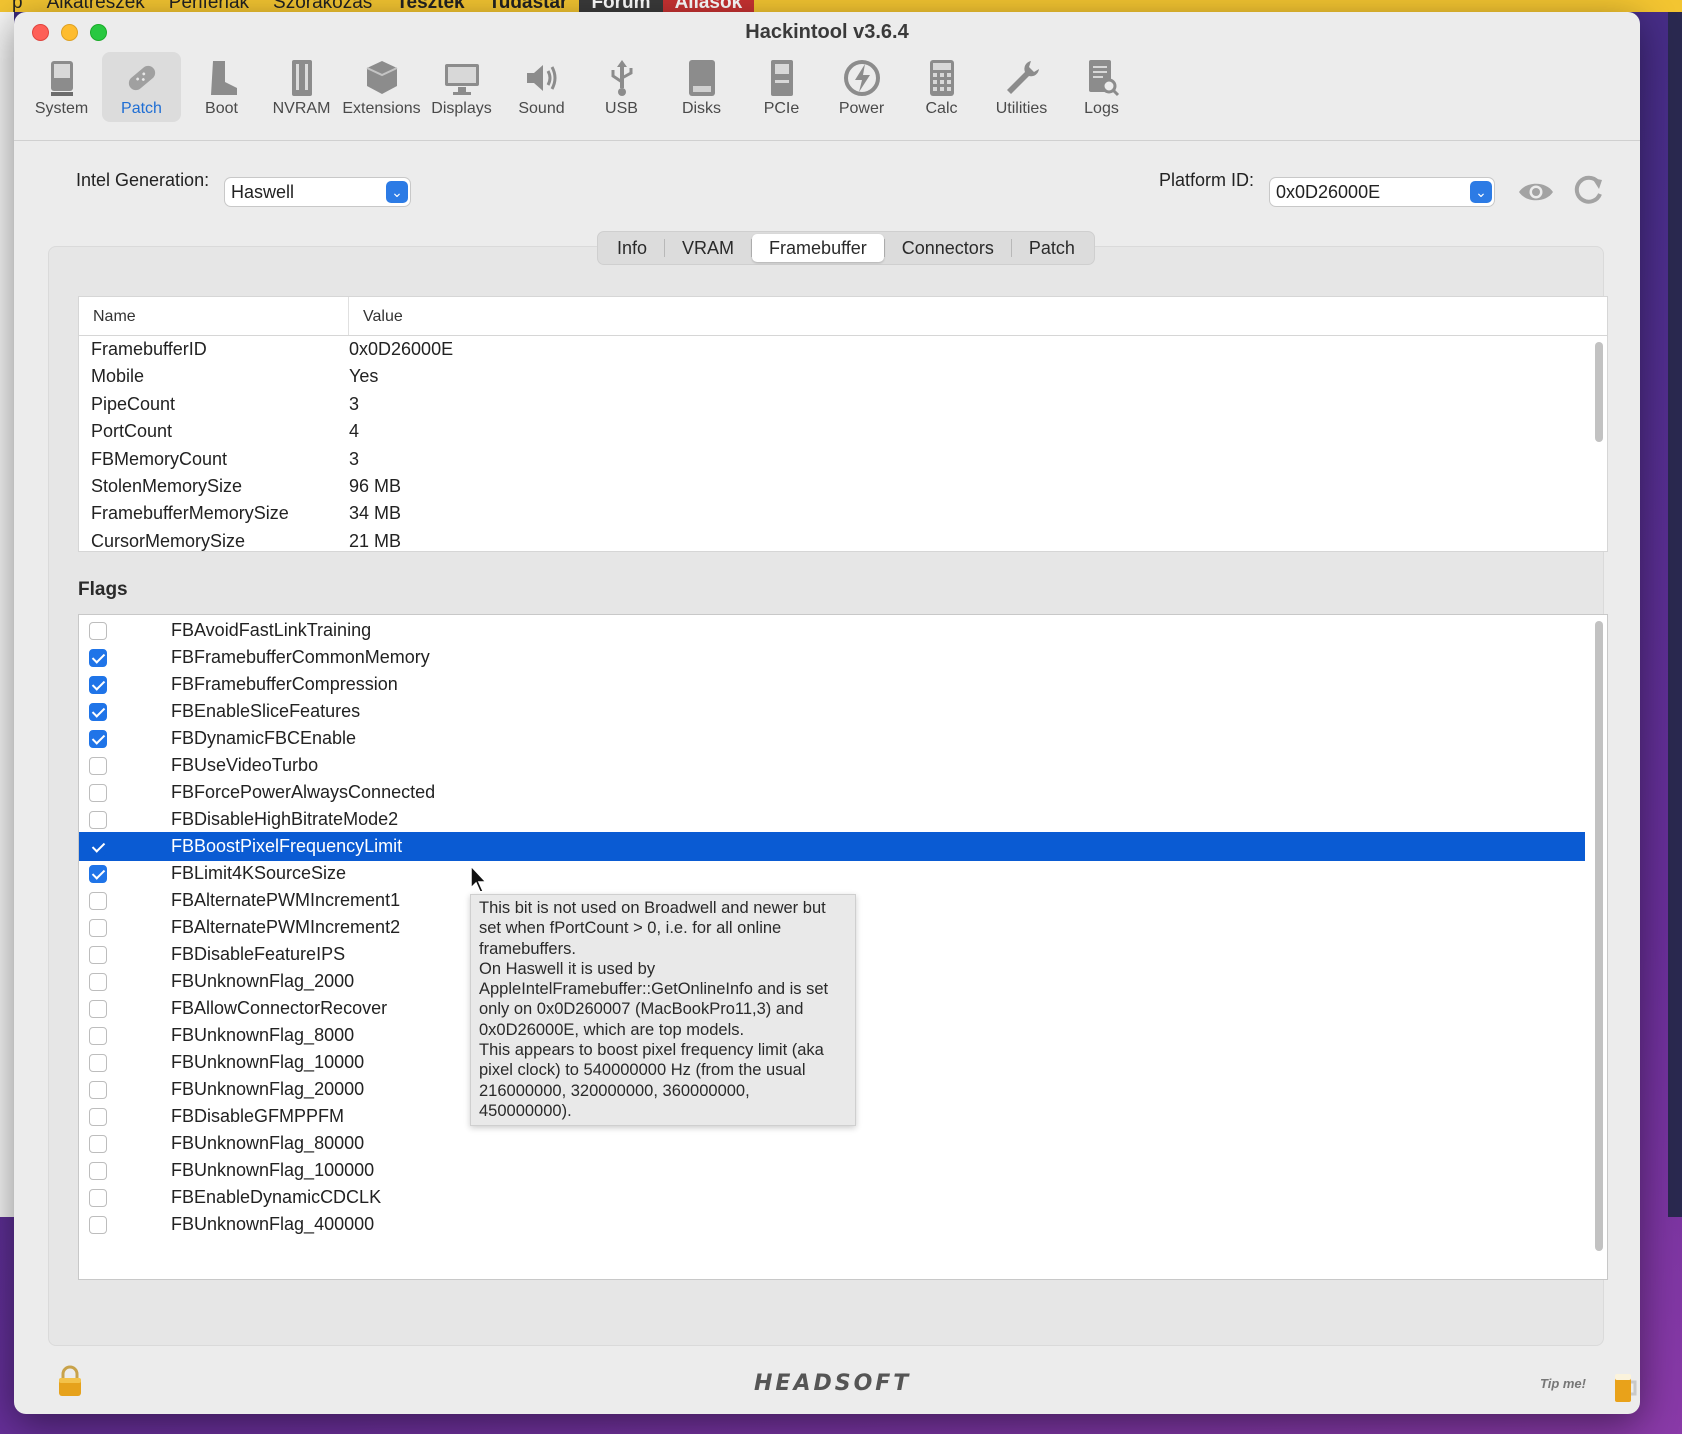 Image resolution: width=1682 pixels, height=1434 pixels. I want to click on flag-row: FBDisableHighBitrateMode2, so click(832, 819).